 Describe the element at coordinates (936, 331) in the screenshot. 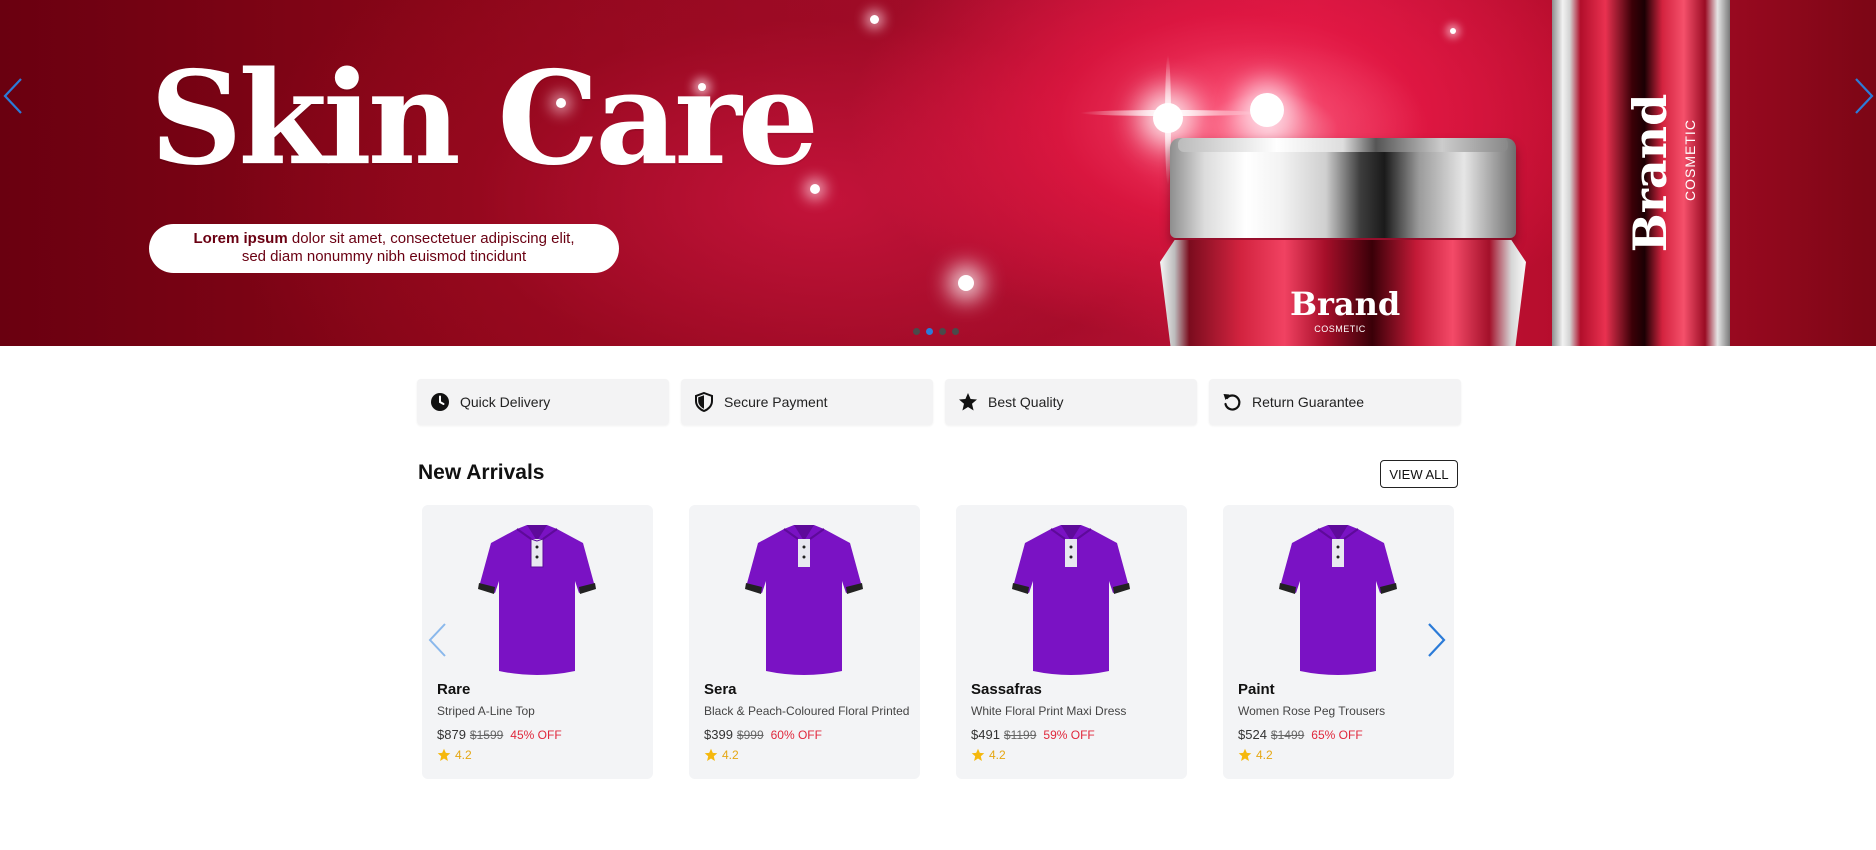

I see `slide-indicators` at that location.